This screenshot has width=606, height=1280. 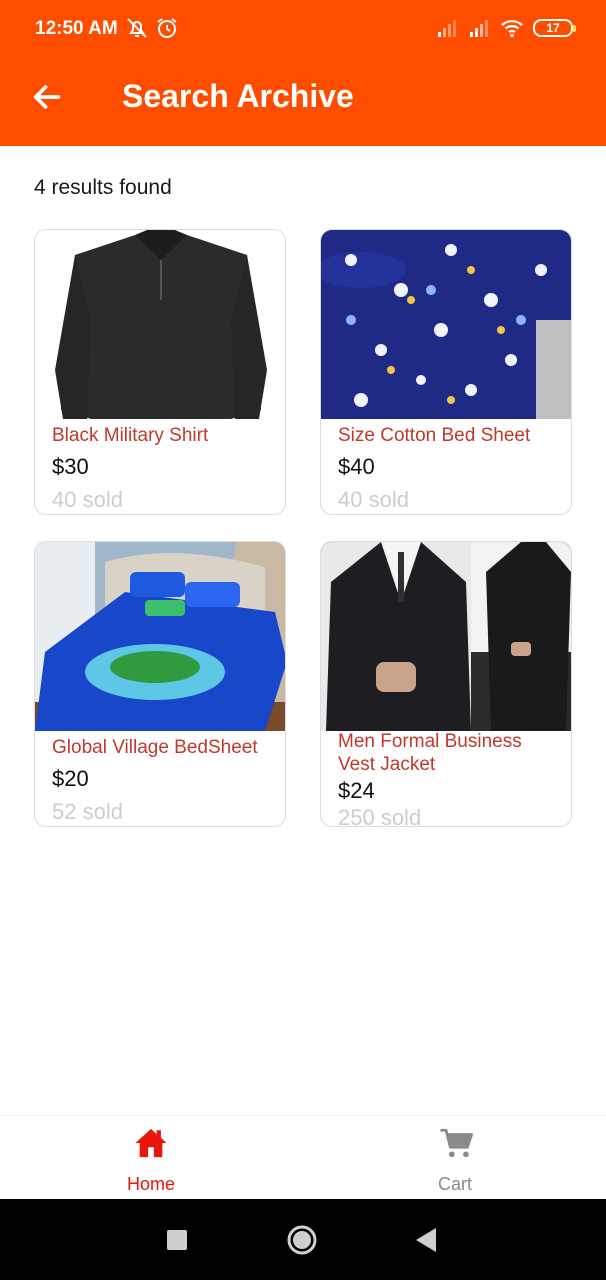 I want to click on product-name: Vest Jacket, so click(x=387, y=764).